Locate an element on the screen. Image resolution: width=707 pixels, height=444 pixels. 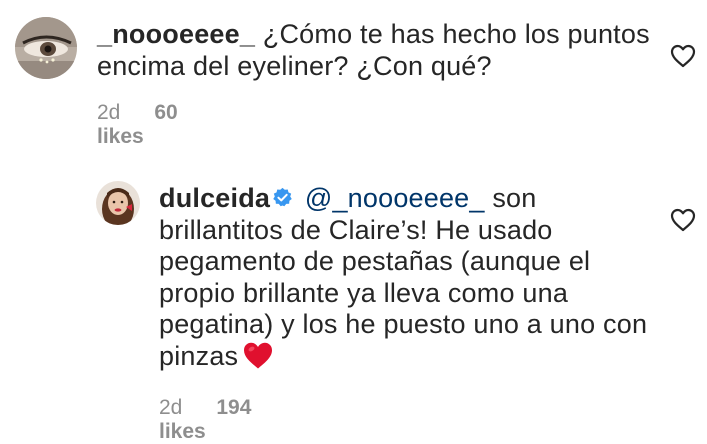
verified-badge-icon is located at coordinates (282, 195).